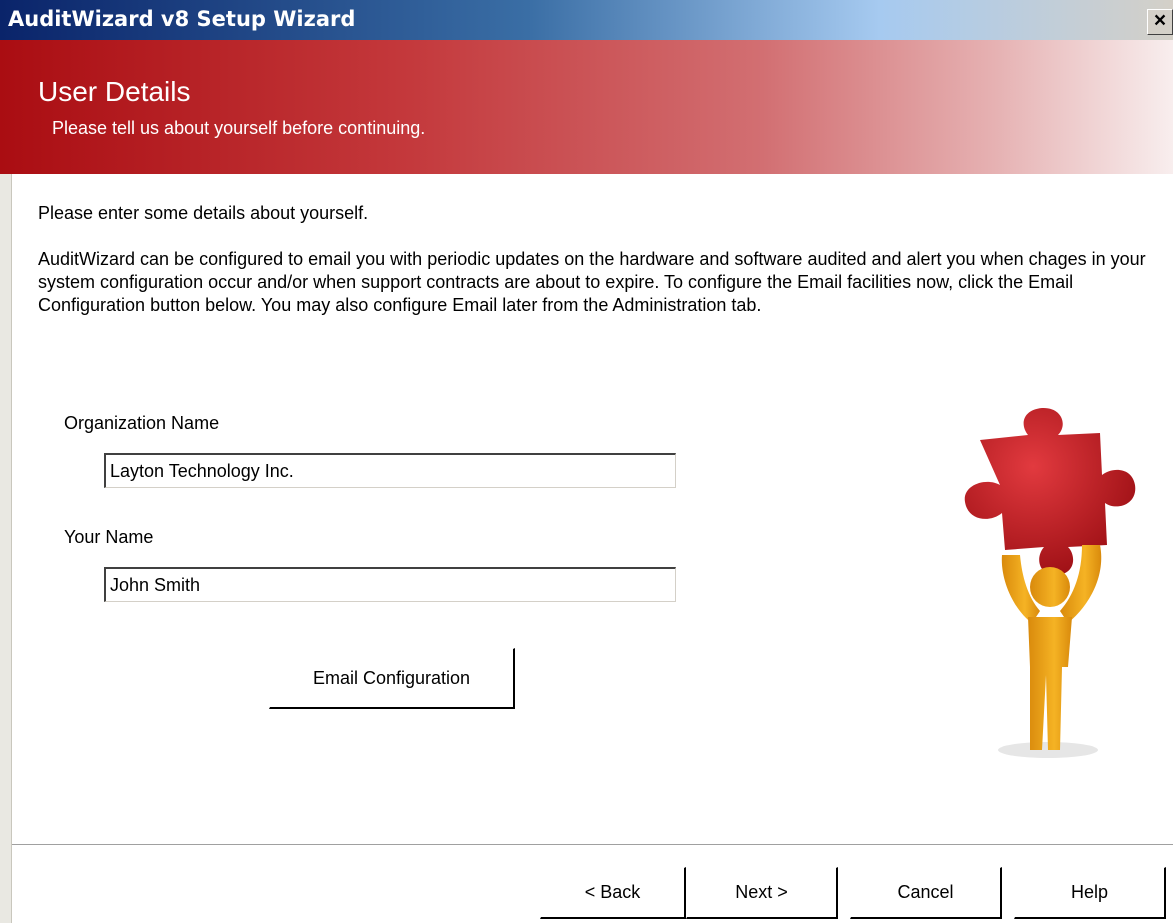  Describe the element at coordinates (592, 845) in the screenshot. I see `footer-divider` at that location.